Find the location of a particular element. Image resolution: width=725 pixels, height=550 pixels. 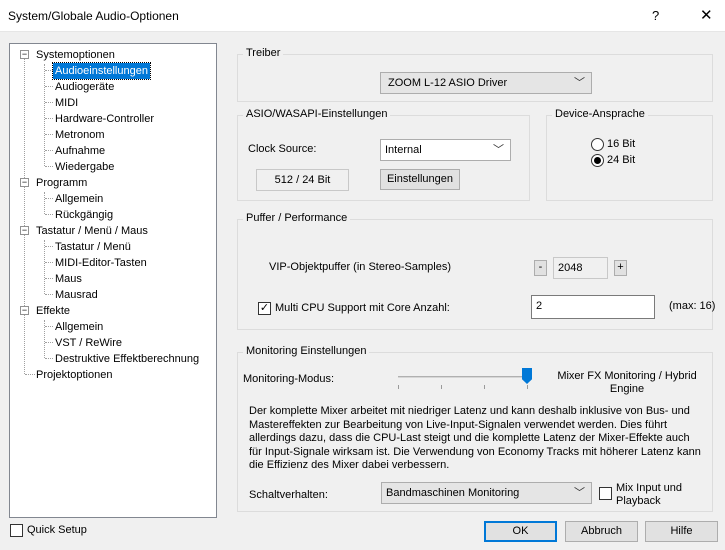

clock-source-value: Internal is located at coordinates (403, 150).